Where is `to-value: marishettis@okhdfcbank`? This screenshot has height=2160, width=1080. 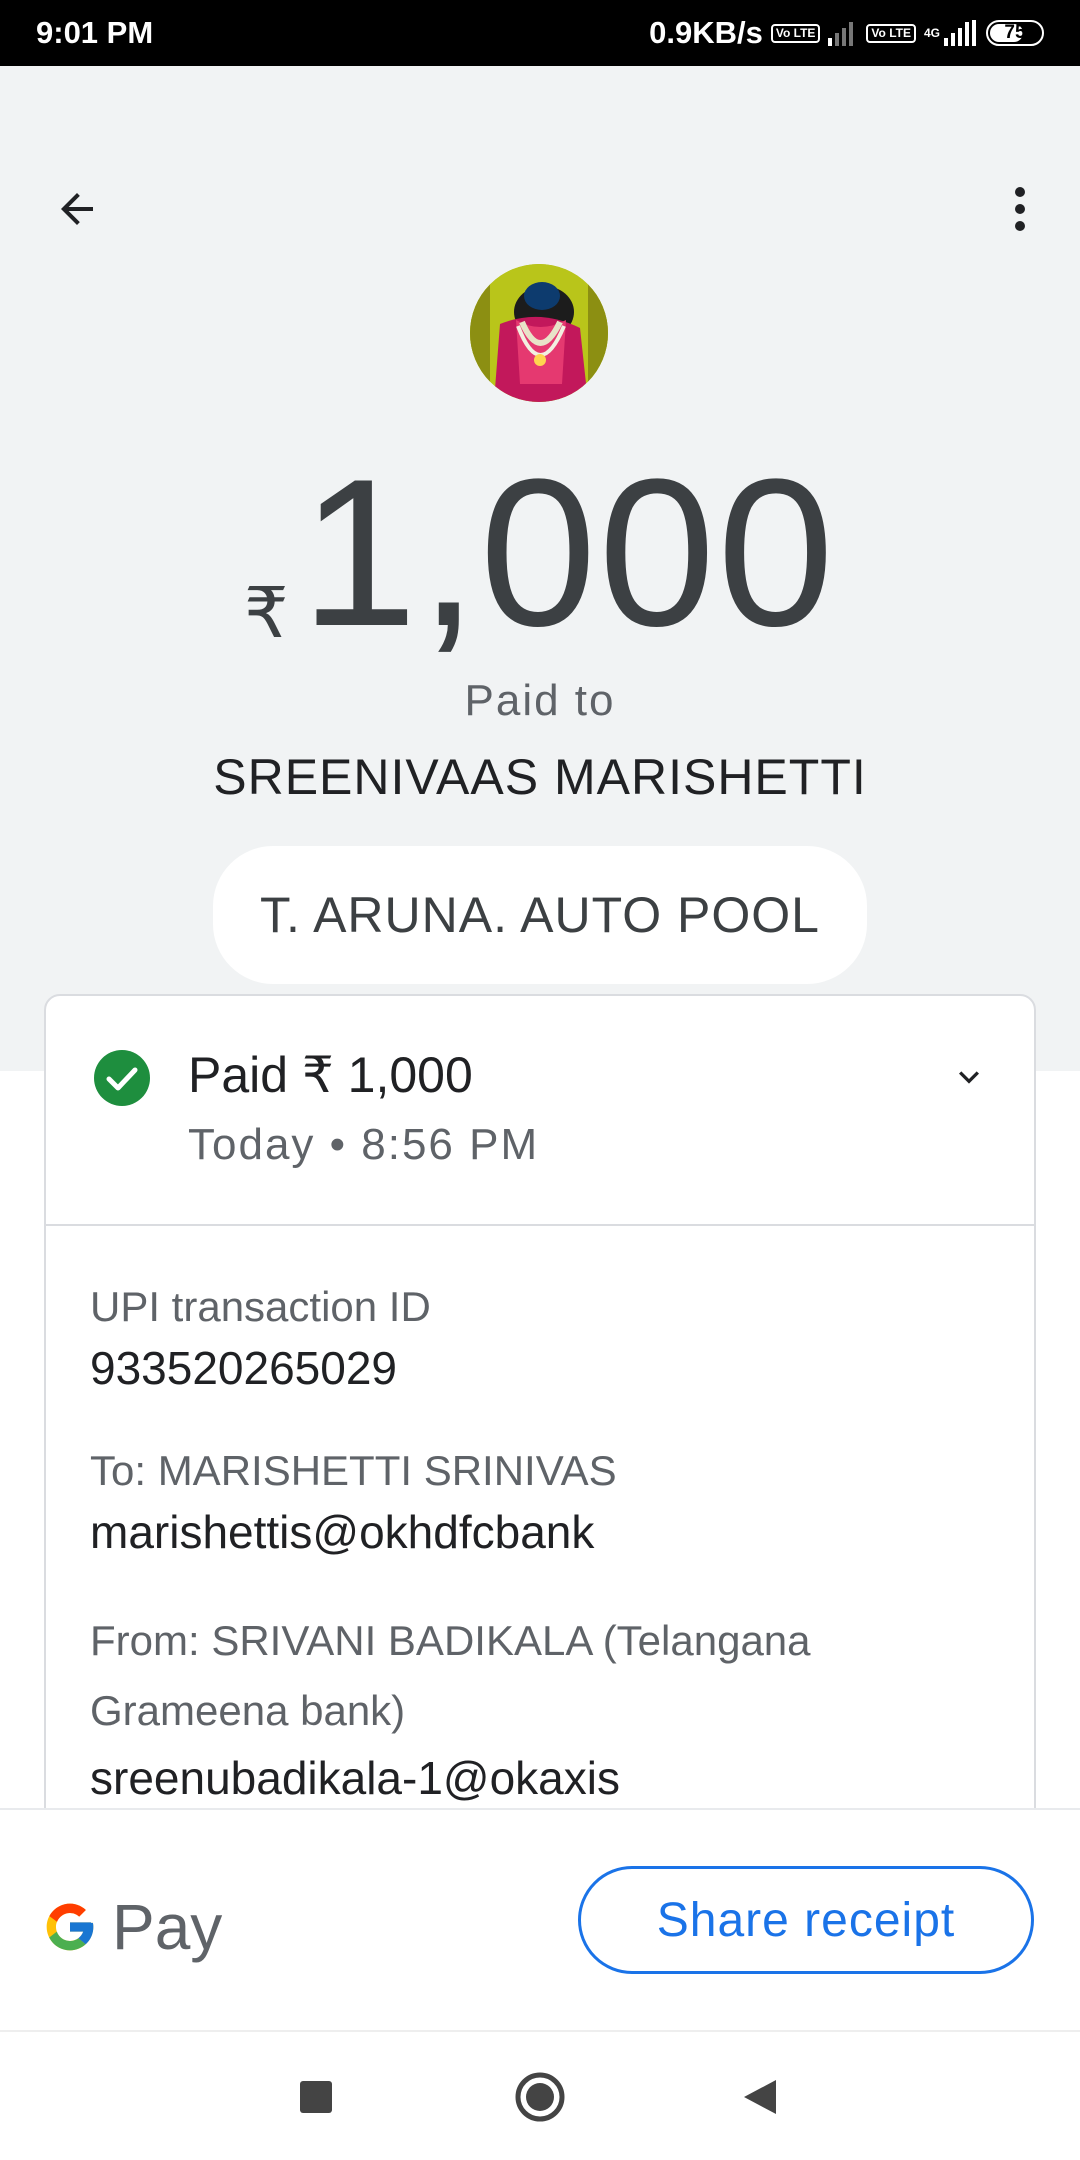 to-value: marishettis@okhdfcbank is located at coordinates (342, 1532).